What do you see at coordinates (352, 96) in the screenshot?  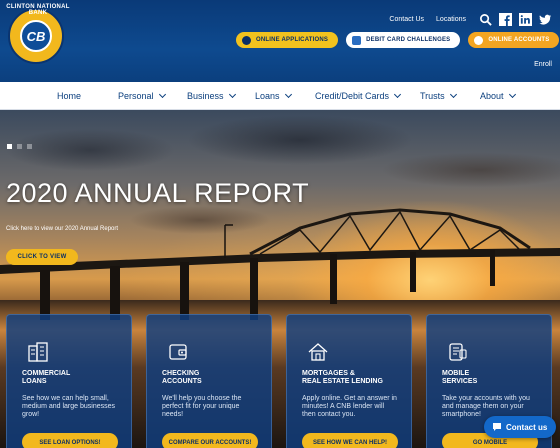 I see `nav-item-label: Credit/Debit Cards` at bounding box center [352, 96].